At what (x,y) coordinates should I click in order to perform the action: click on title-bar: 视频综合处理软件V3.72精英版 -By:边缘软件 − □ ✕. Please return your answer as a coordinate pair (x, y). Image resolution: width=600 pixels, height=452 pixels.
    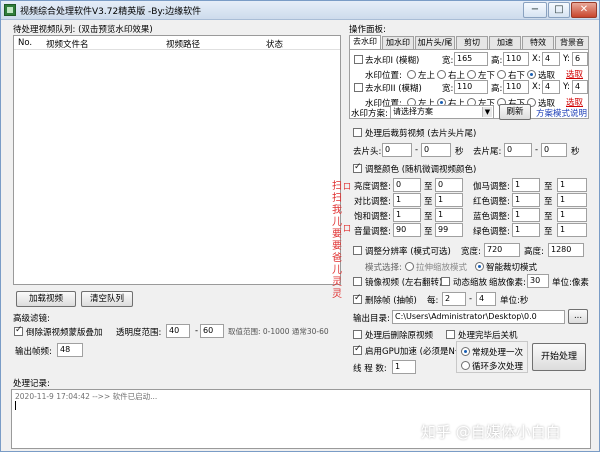
    Looking at the image, I should click on (300, 10).